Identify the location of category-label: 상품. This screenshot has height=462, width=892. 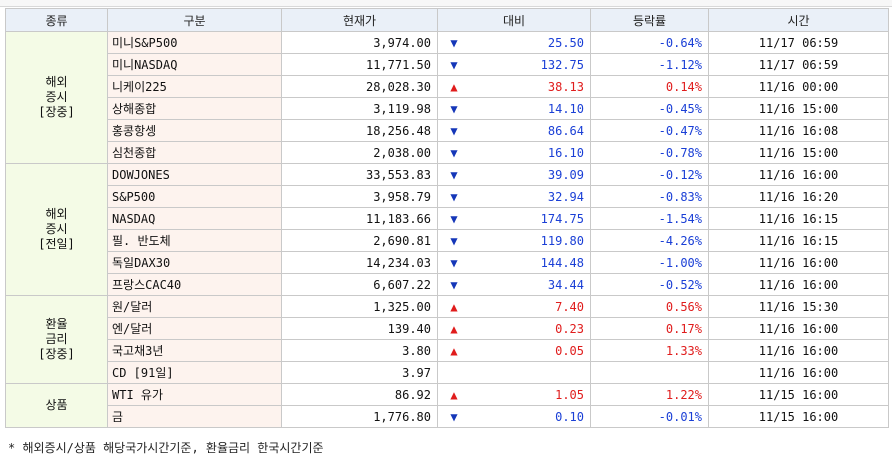
(56, 405).